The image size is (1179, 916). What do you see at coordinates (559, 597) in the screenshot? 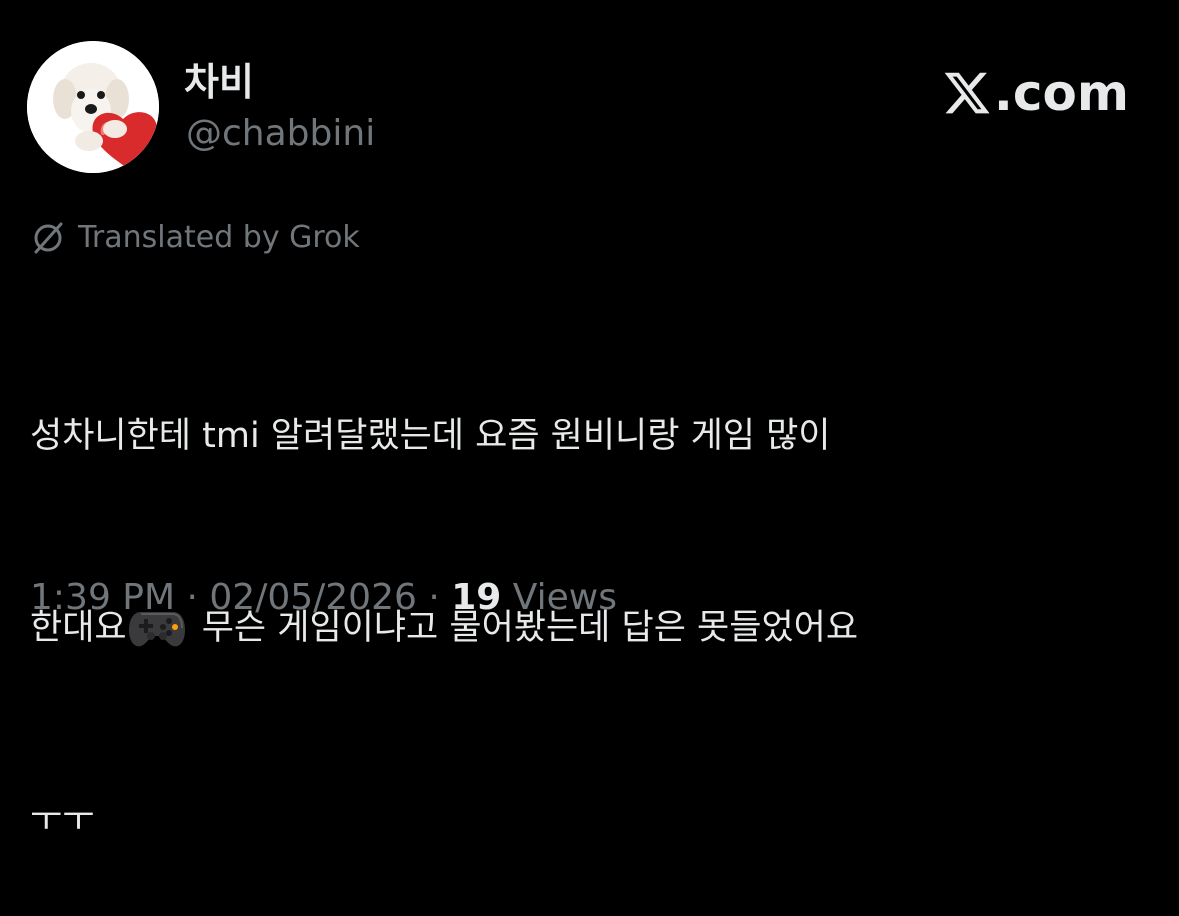
I see `views-label: Views` at bounding box center [559, 597].